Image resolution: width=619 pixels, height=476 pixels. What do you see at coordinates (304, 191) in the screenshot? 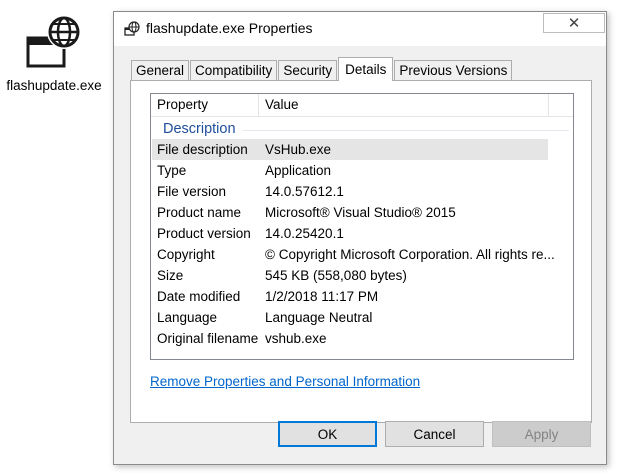
I see `property-value: 14.0.57612.1` at bounding box center [304, 191].